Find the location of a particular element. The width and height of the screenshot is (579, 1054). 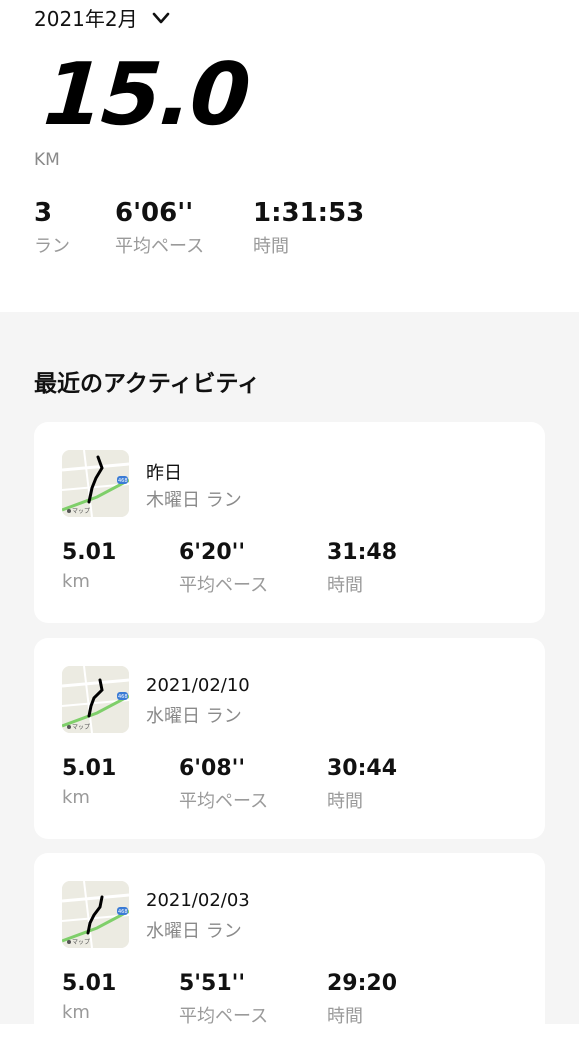

section-title: 最近のアクティビティ is located at coordinates (147, 384).